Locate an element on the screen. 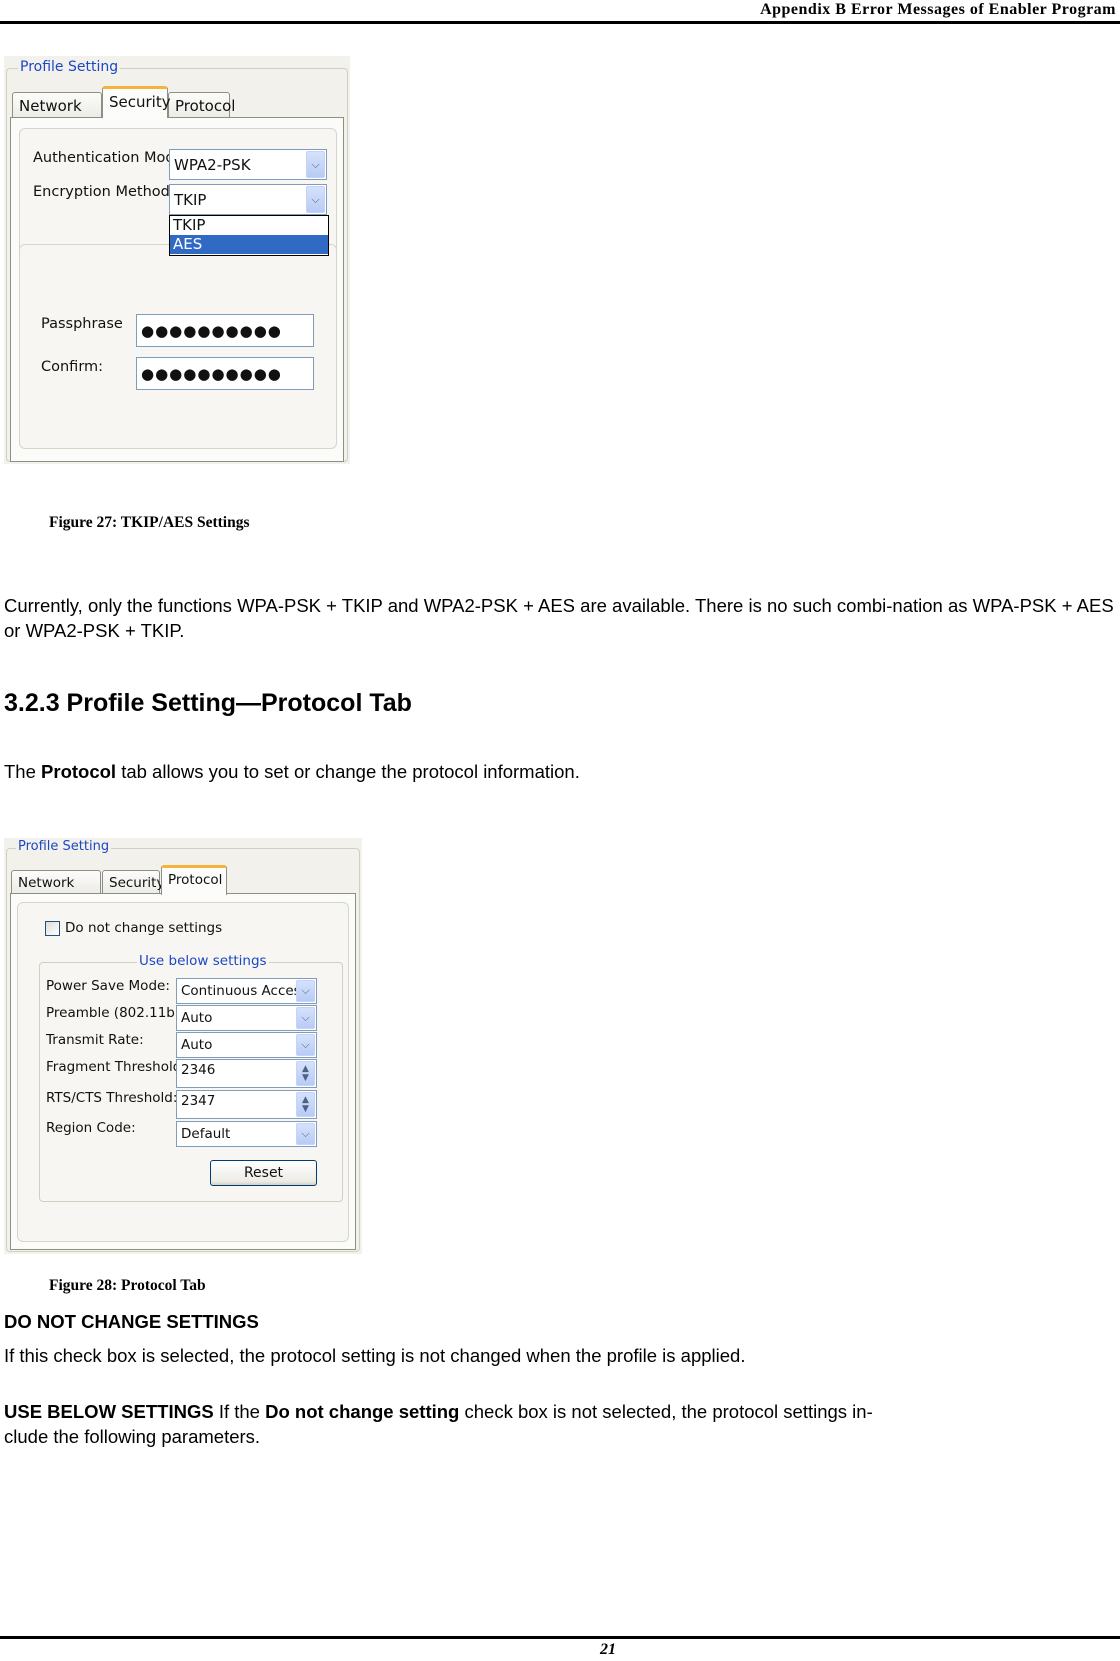 Image resolution: width=1120 pixels, height=1661 pixels. figure-27-caption: Figure 27: TKIP/AES Settings is located at coordinates (149, 522).